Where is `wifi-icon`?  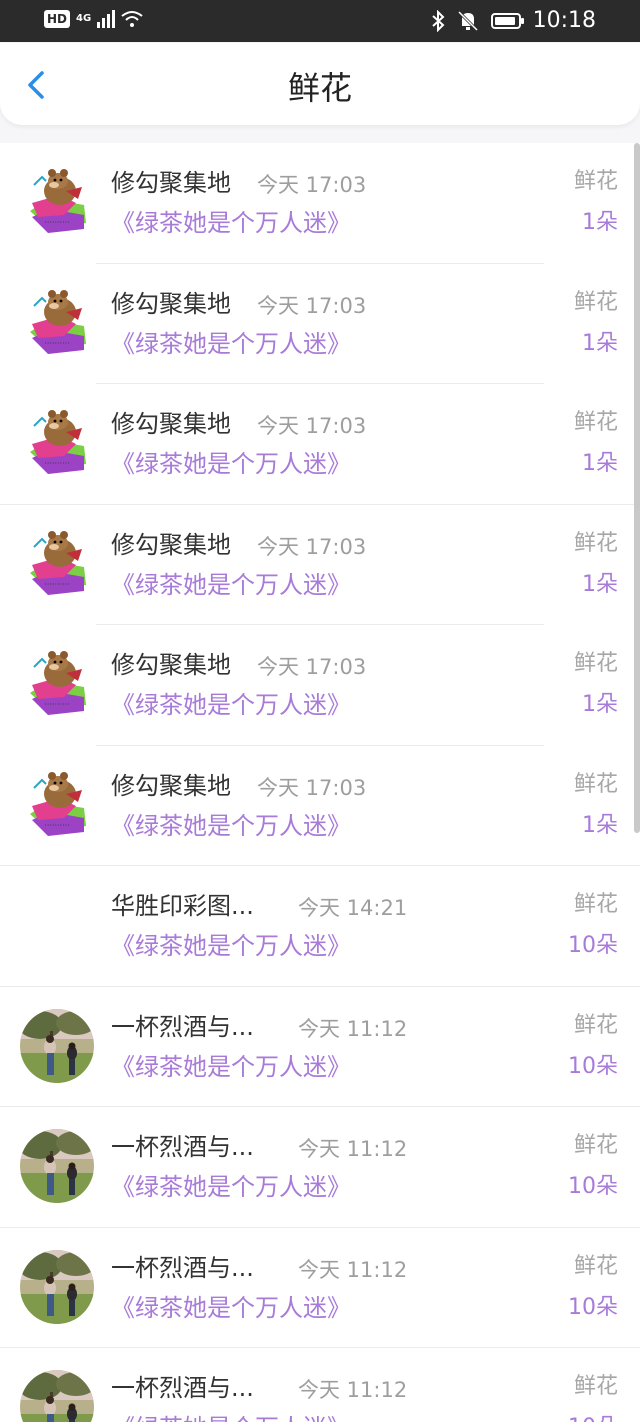 wifi-icon is located at coordinates (132, 19).